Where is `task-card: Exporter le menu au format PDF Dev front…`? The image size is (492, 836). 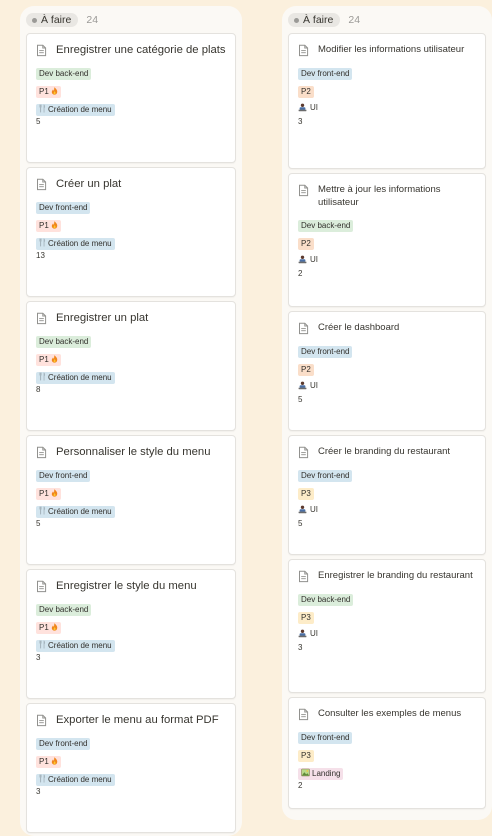
task-card: Exporter le menu au format PDF Dev front… is located at coordinates (131, 768).